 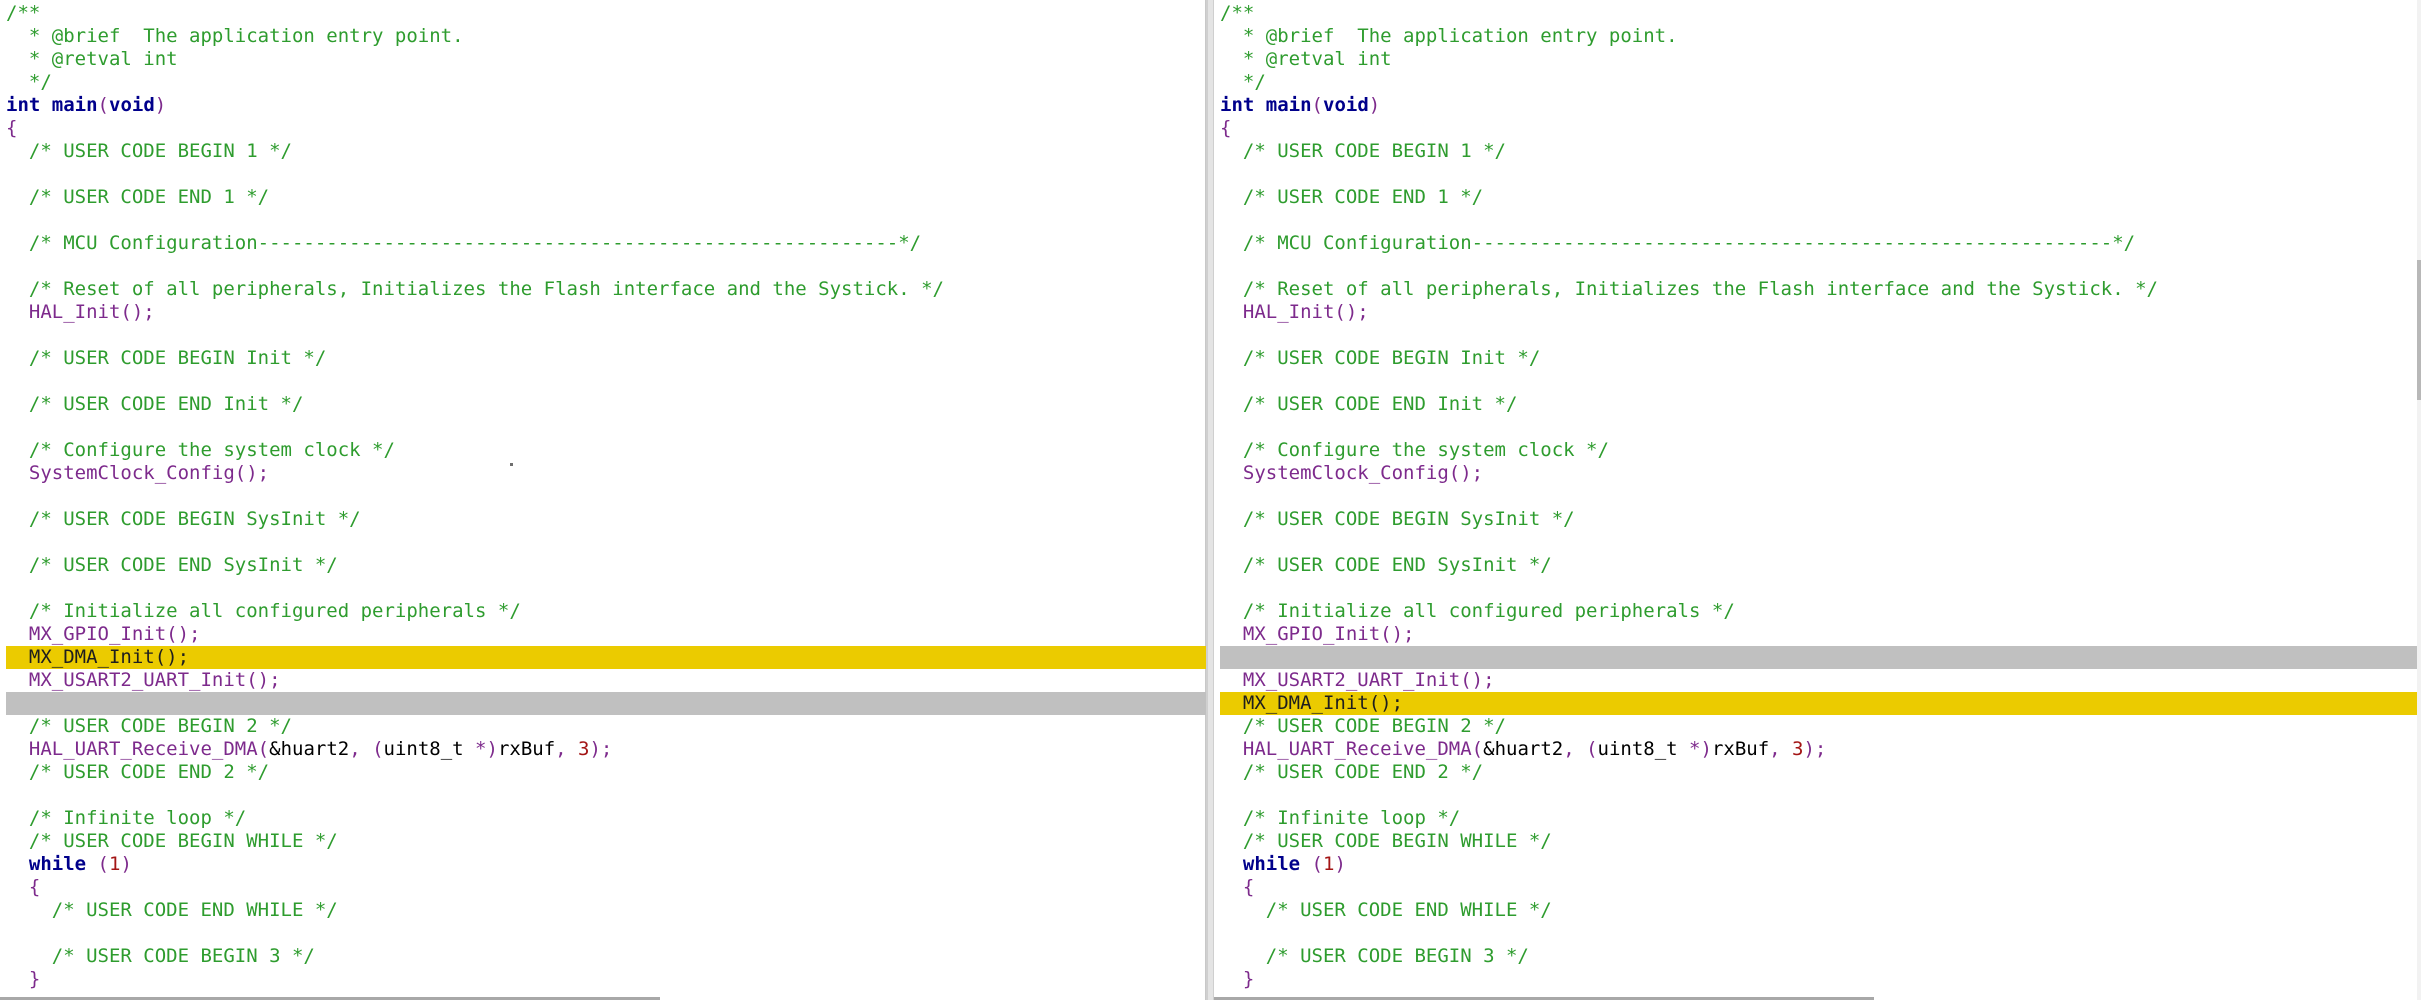 What do you see at coordinates (172, 910) in the screenshot?
I see `code-token-comment: /* USER CODE END WHILE */` at bounding box center [172, 910].